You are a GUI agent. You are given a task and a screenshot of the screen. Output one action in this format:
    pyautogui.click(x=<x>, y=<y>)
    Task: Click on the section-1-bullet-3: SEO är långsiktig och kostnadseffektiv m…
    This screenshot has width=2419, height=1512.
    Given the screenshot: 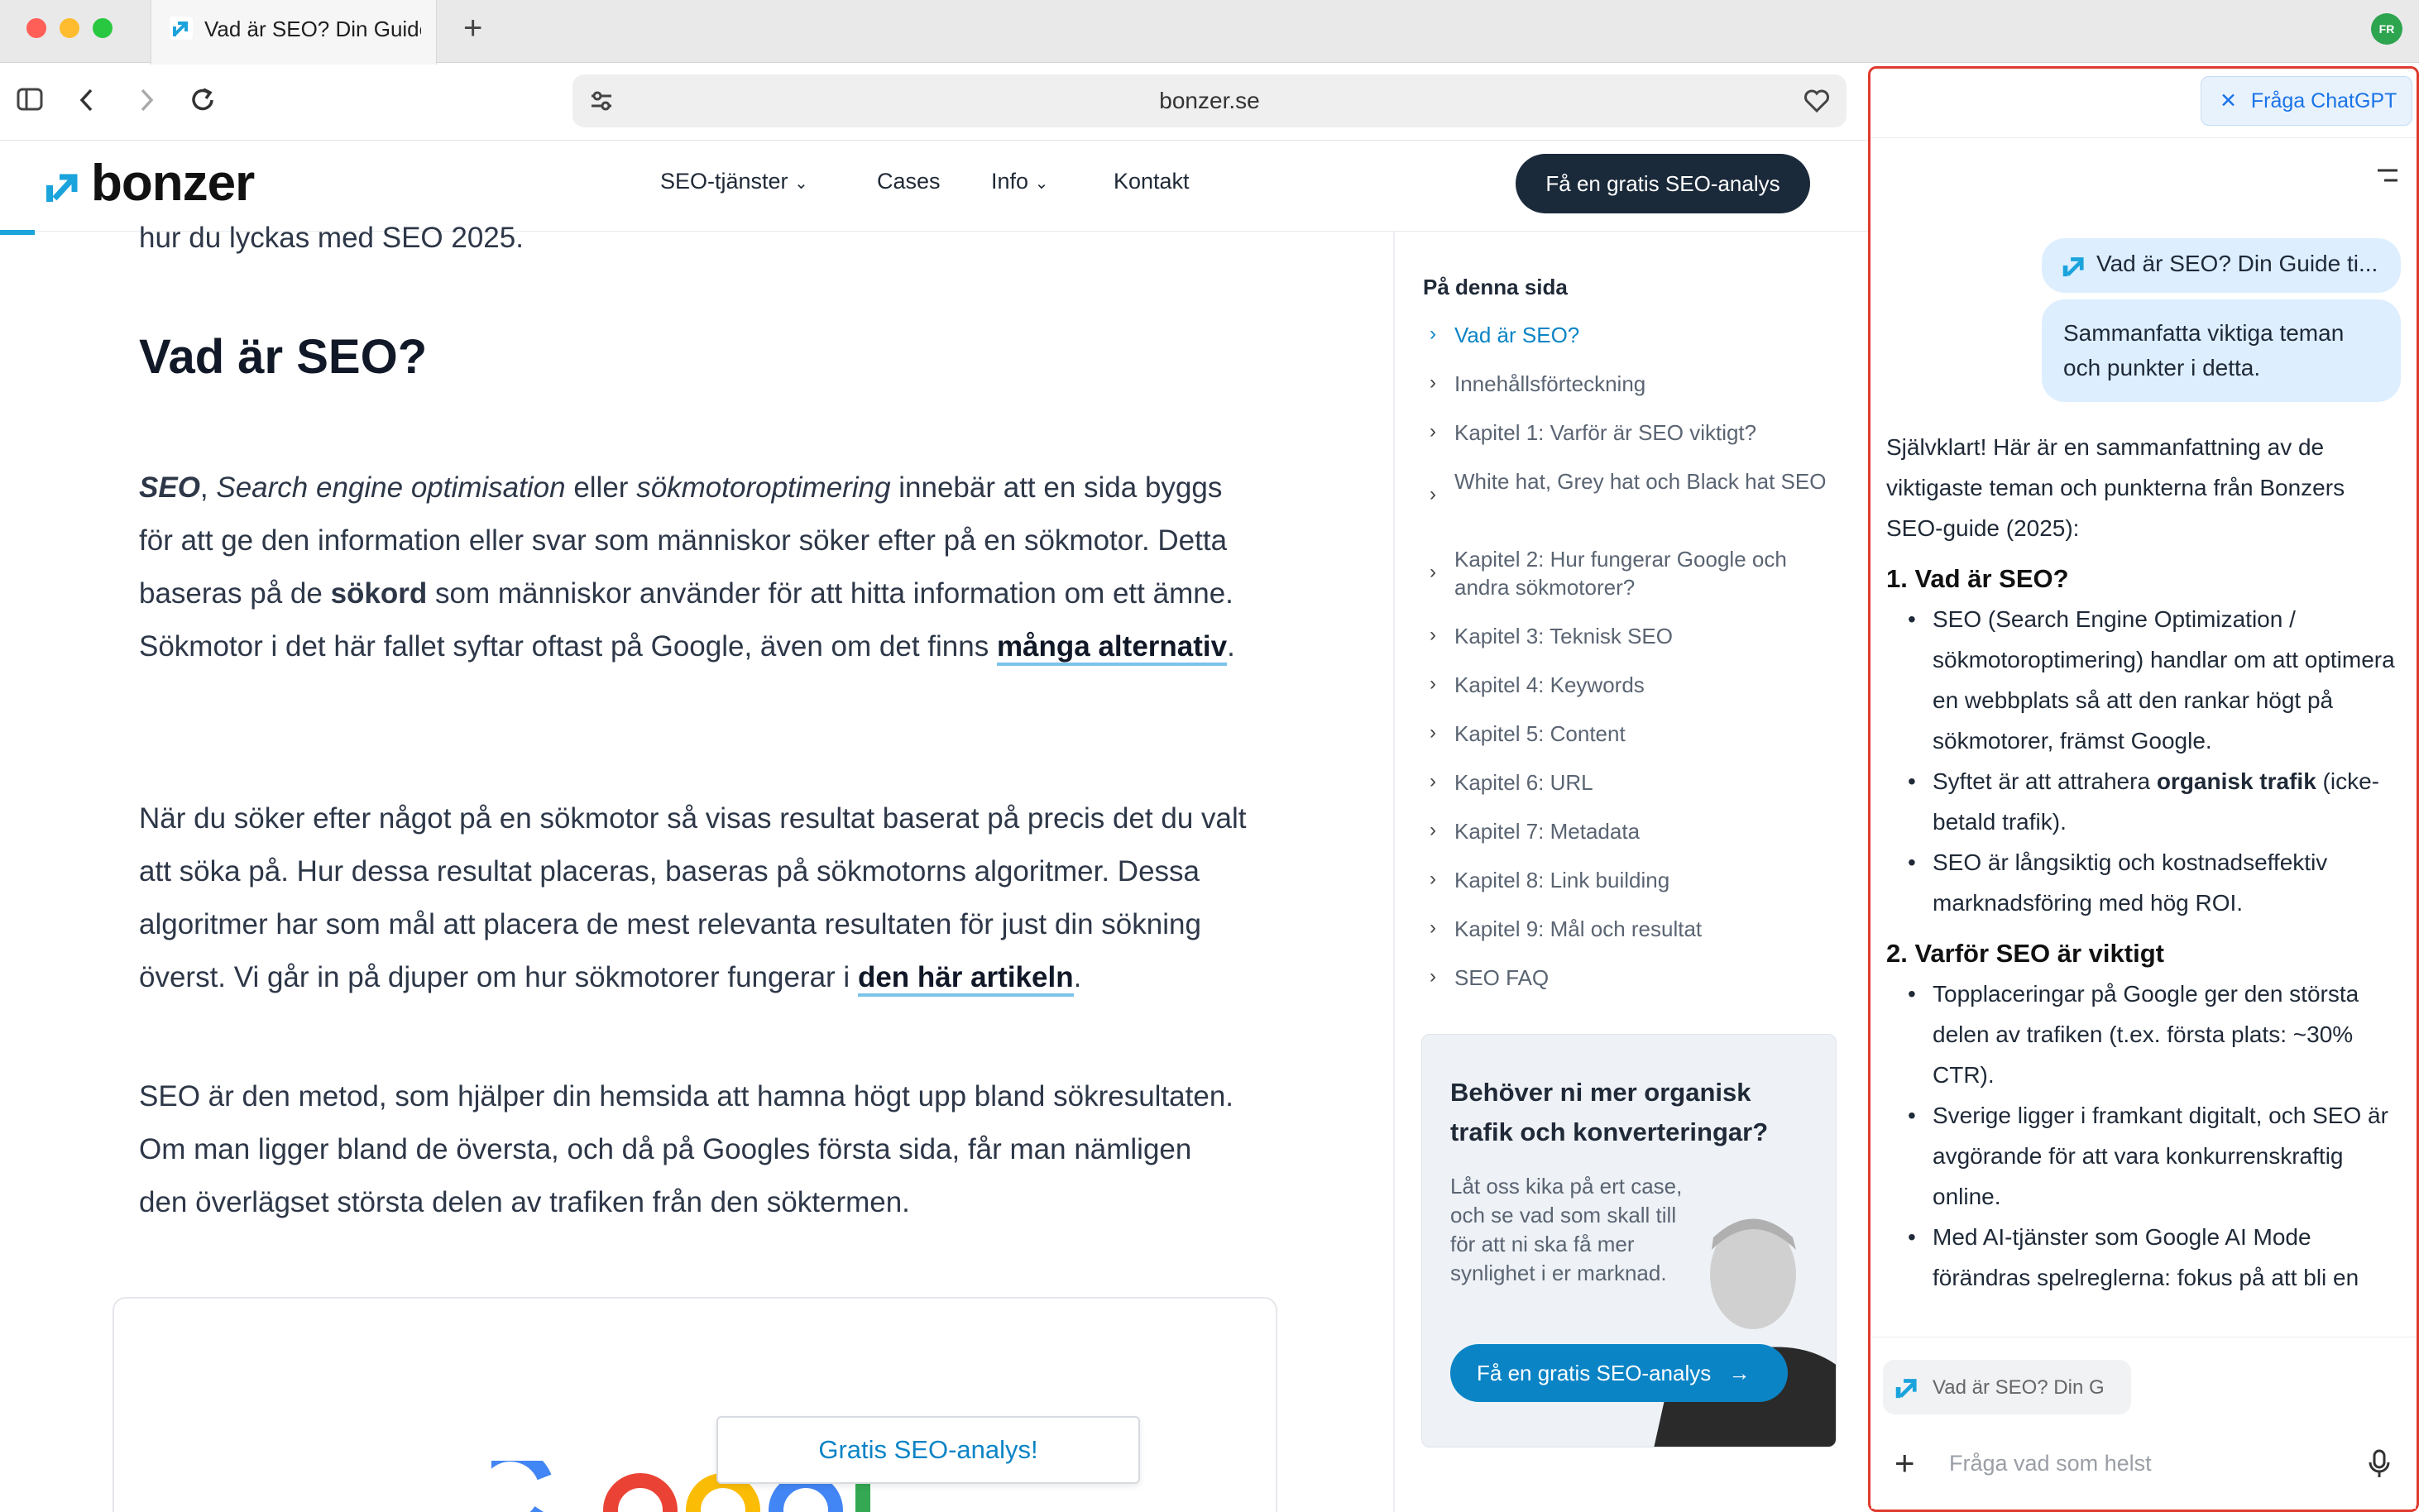 What is the action you would take?
    pyautogui.click(x=2142, y=882)
    